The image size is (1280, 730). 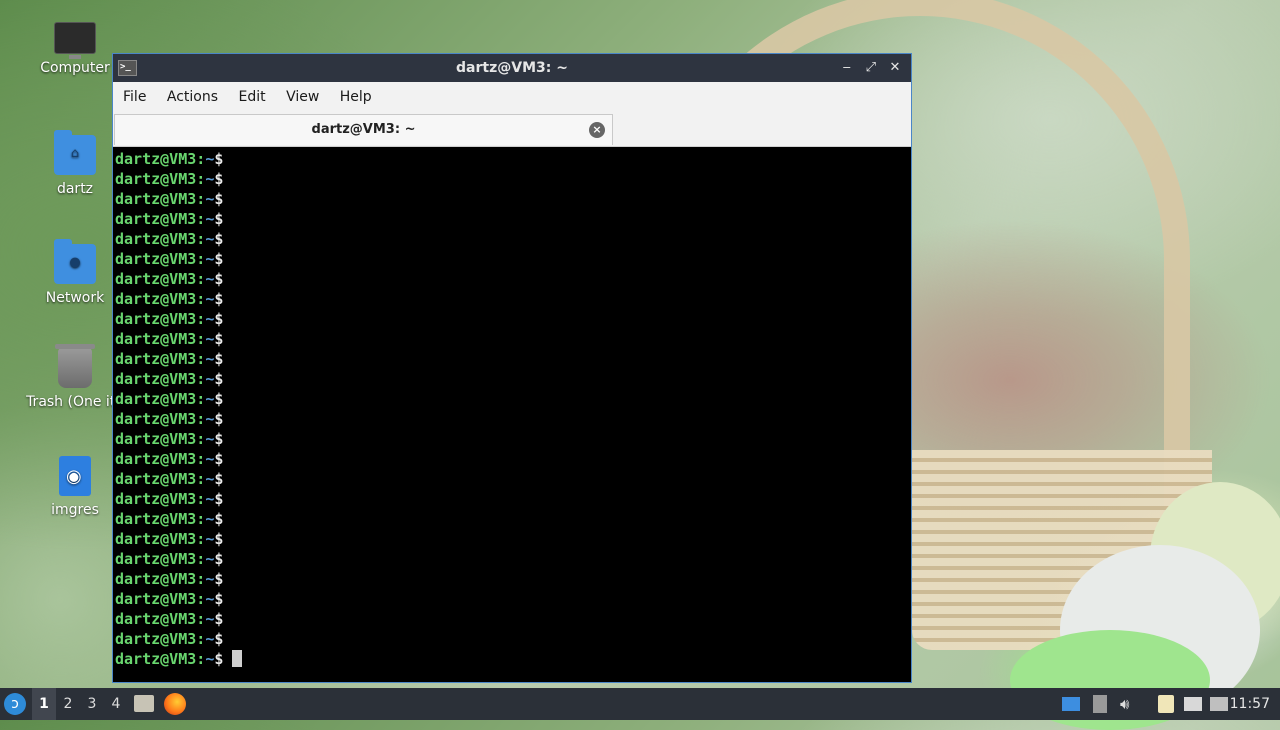 What do you see at coordinates (237, 658) in the screenshot?
I see `terminal-cursor` at bounding box center [237, 658].